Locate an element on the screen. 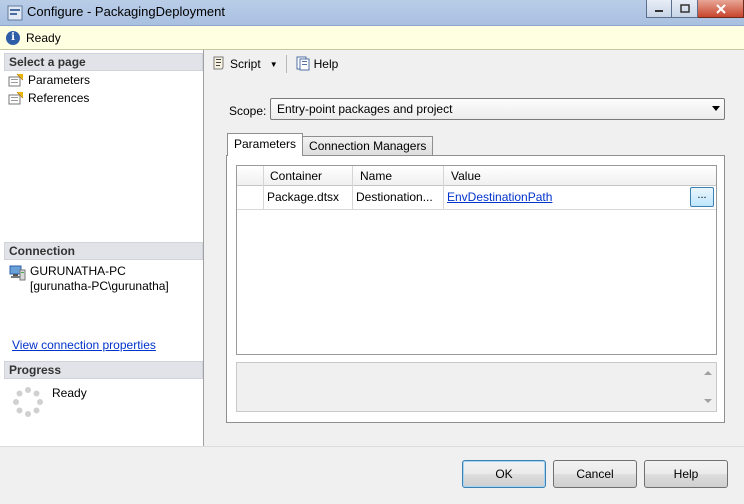 Image resolution: width=744 pixels, height=504 pixels. tab-connection-managers: Connection Managers is located at coordinates (368, 146).